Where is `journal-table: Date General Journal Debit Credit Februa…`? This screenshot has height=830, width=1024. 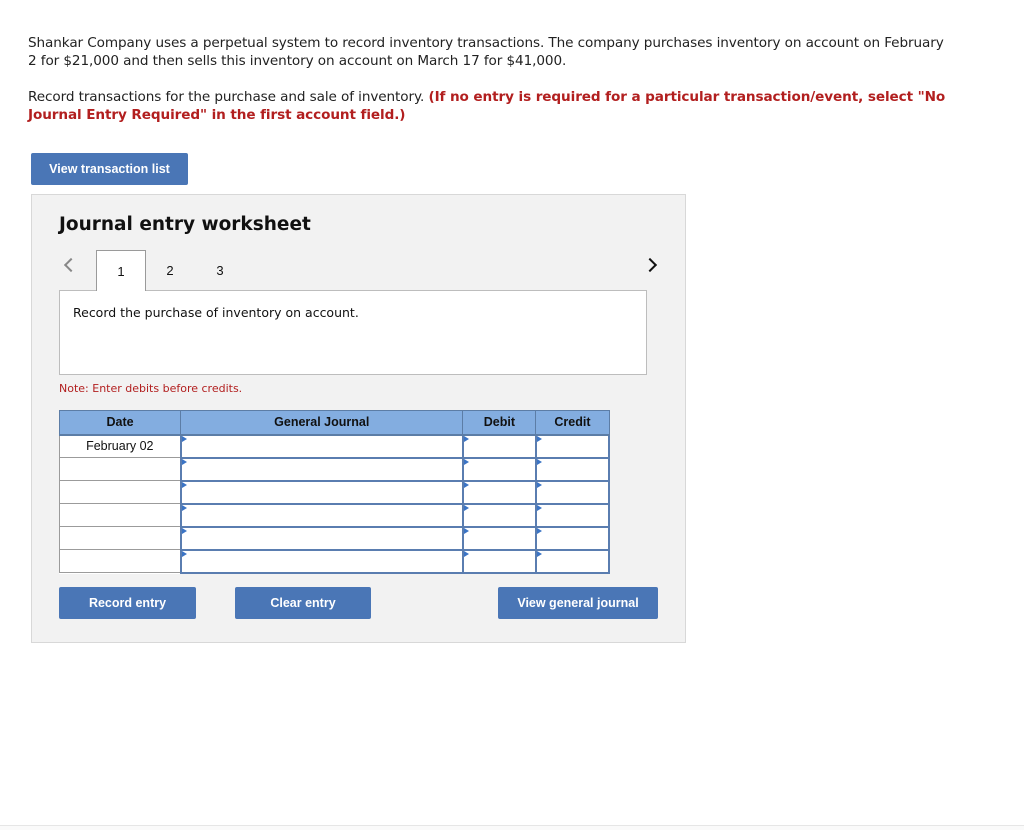 journal-table: Date General Journal Debit Credit Februa… is located at coordinates (334, 492).